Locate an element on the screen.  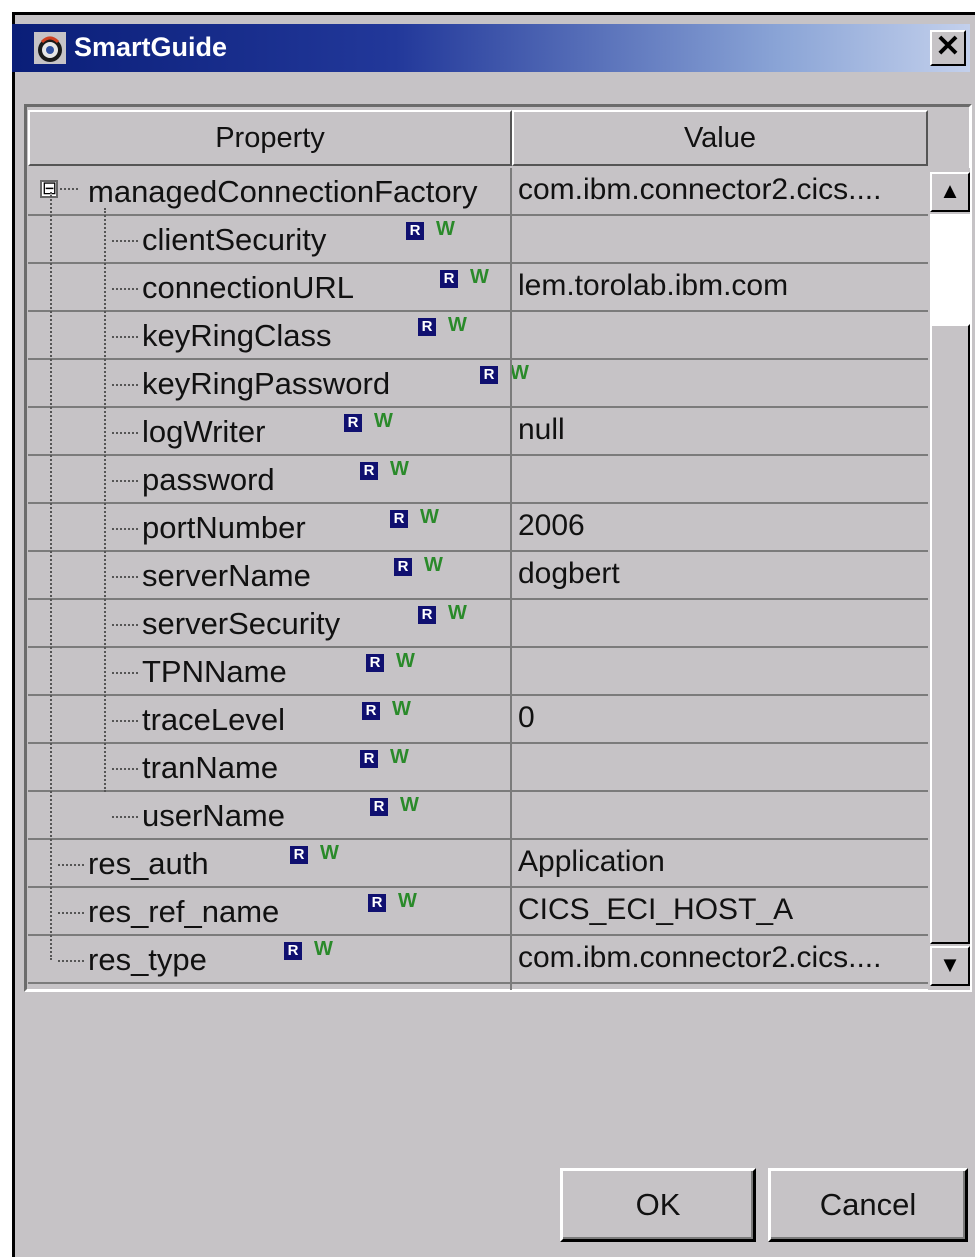
tree-line-children is located at coordinates (105, 500).